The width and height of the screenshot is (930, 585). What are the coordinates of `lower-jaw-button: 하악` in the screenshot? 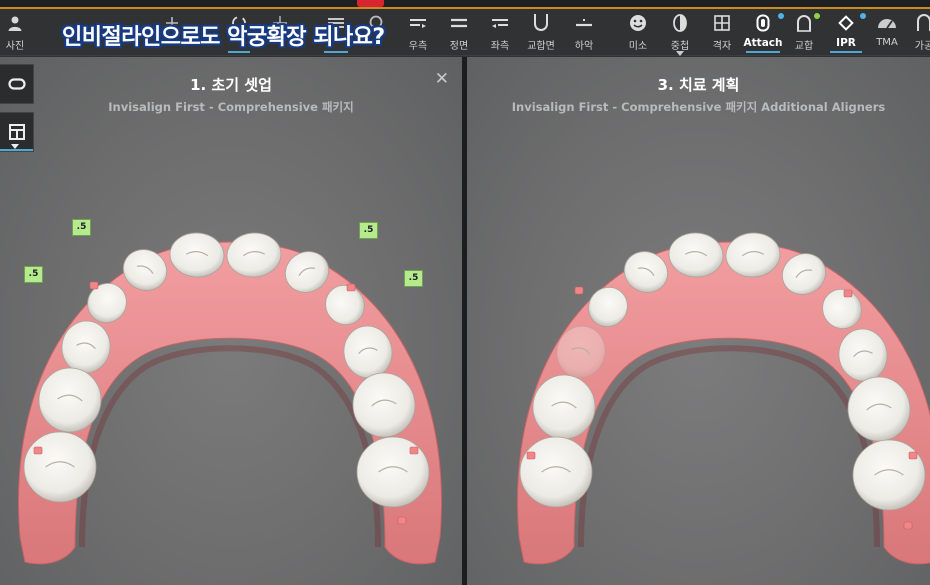 It's located at (584, 33).